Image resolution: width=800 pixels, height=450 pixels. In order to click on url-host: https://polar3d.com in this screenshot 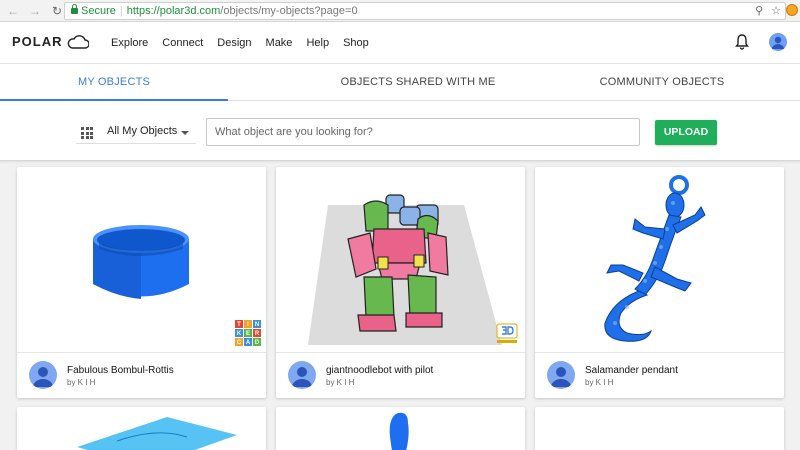, I will do `click(173, 11)`.